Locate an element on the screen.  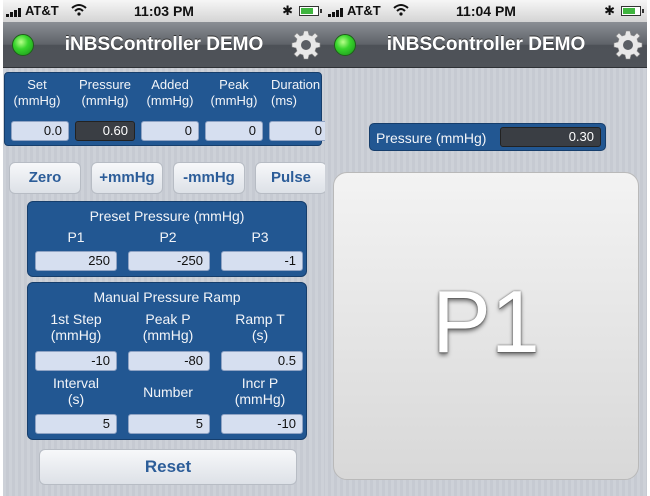
pressure-field: 0.60 is located at coordinates (105, 131).